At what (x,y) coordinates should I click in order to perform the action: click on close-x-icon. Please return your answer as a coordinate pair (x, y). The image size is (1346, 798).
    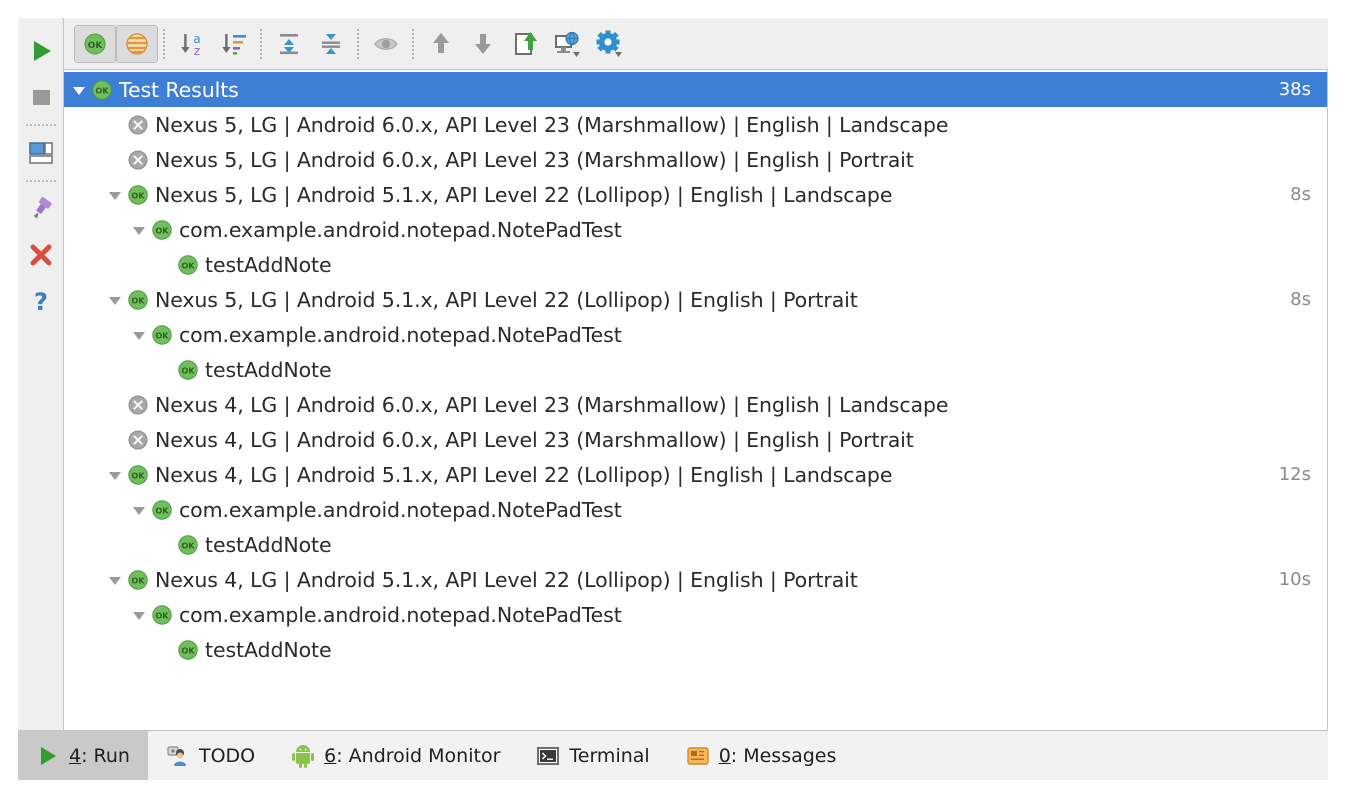
    Looking at the image, I should click on (40, 255).